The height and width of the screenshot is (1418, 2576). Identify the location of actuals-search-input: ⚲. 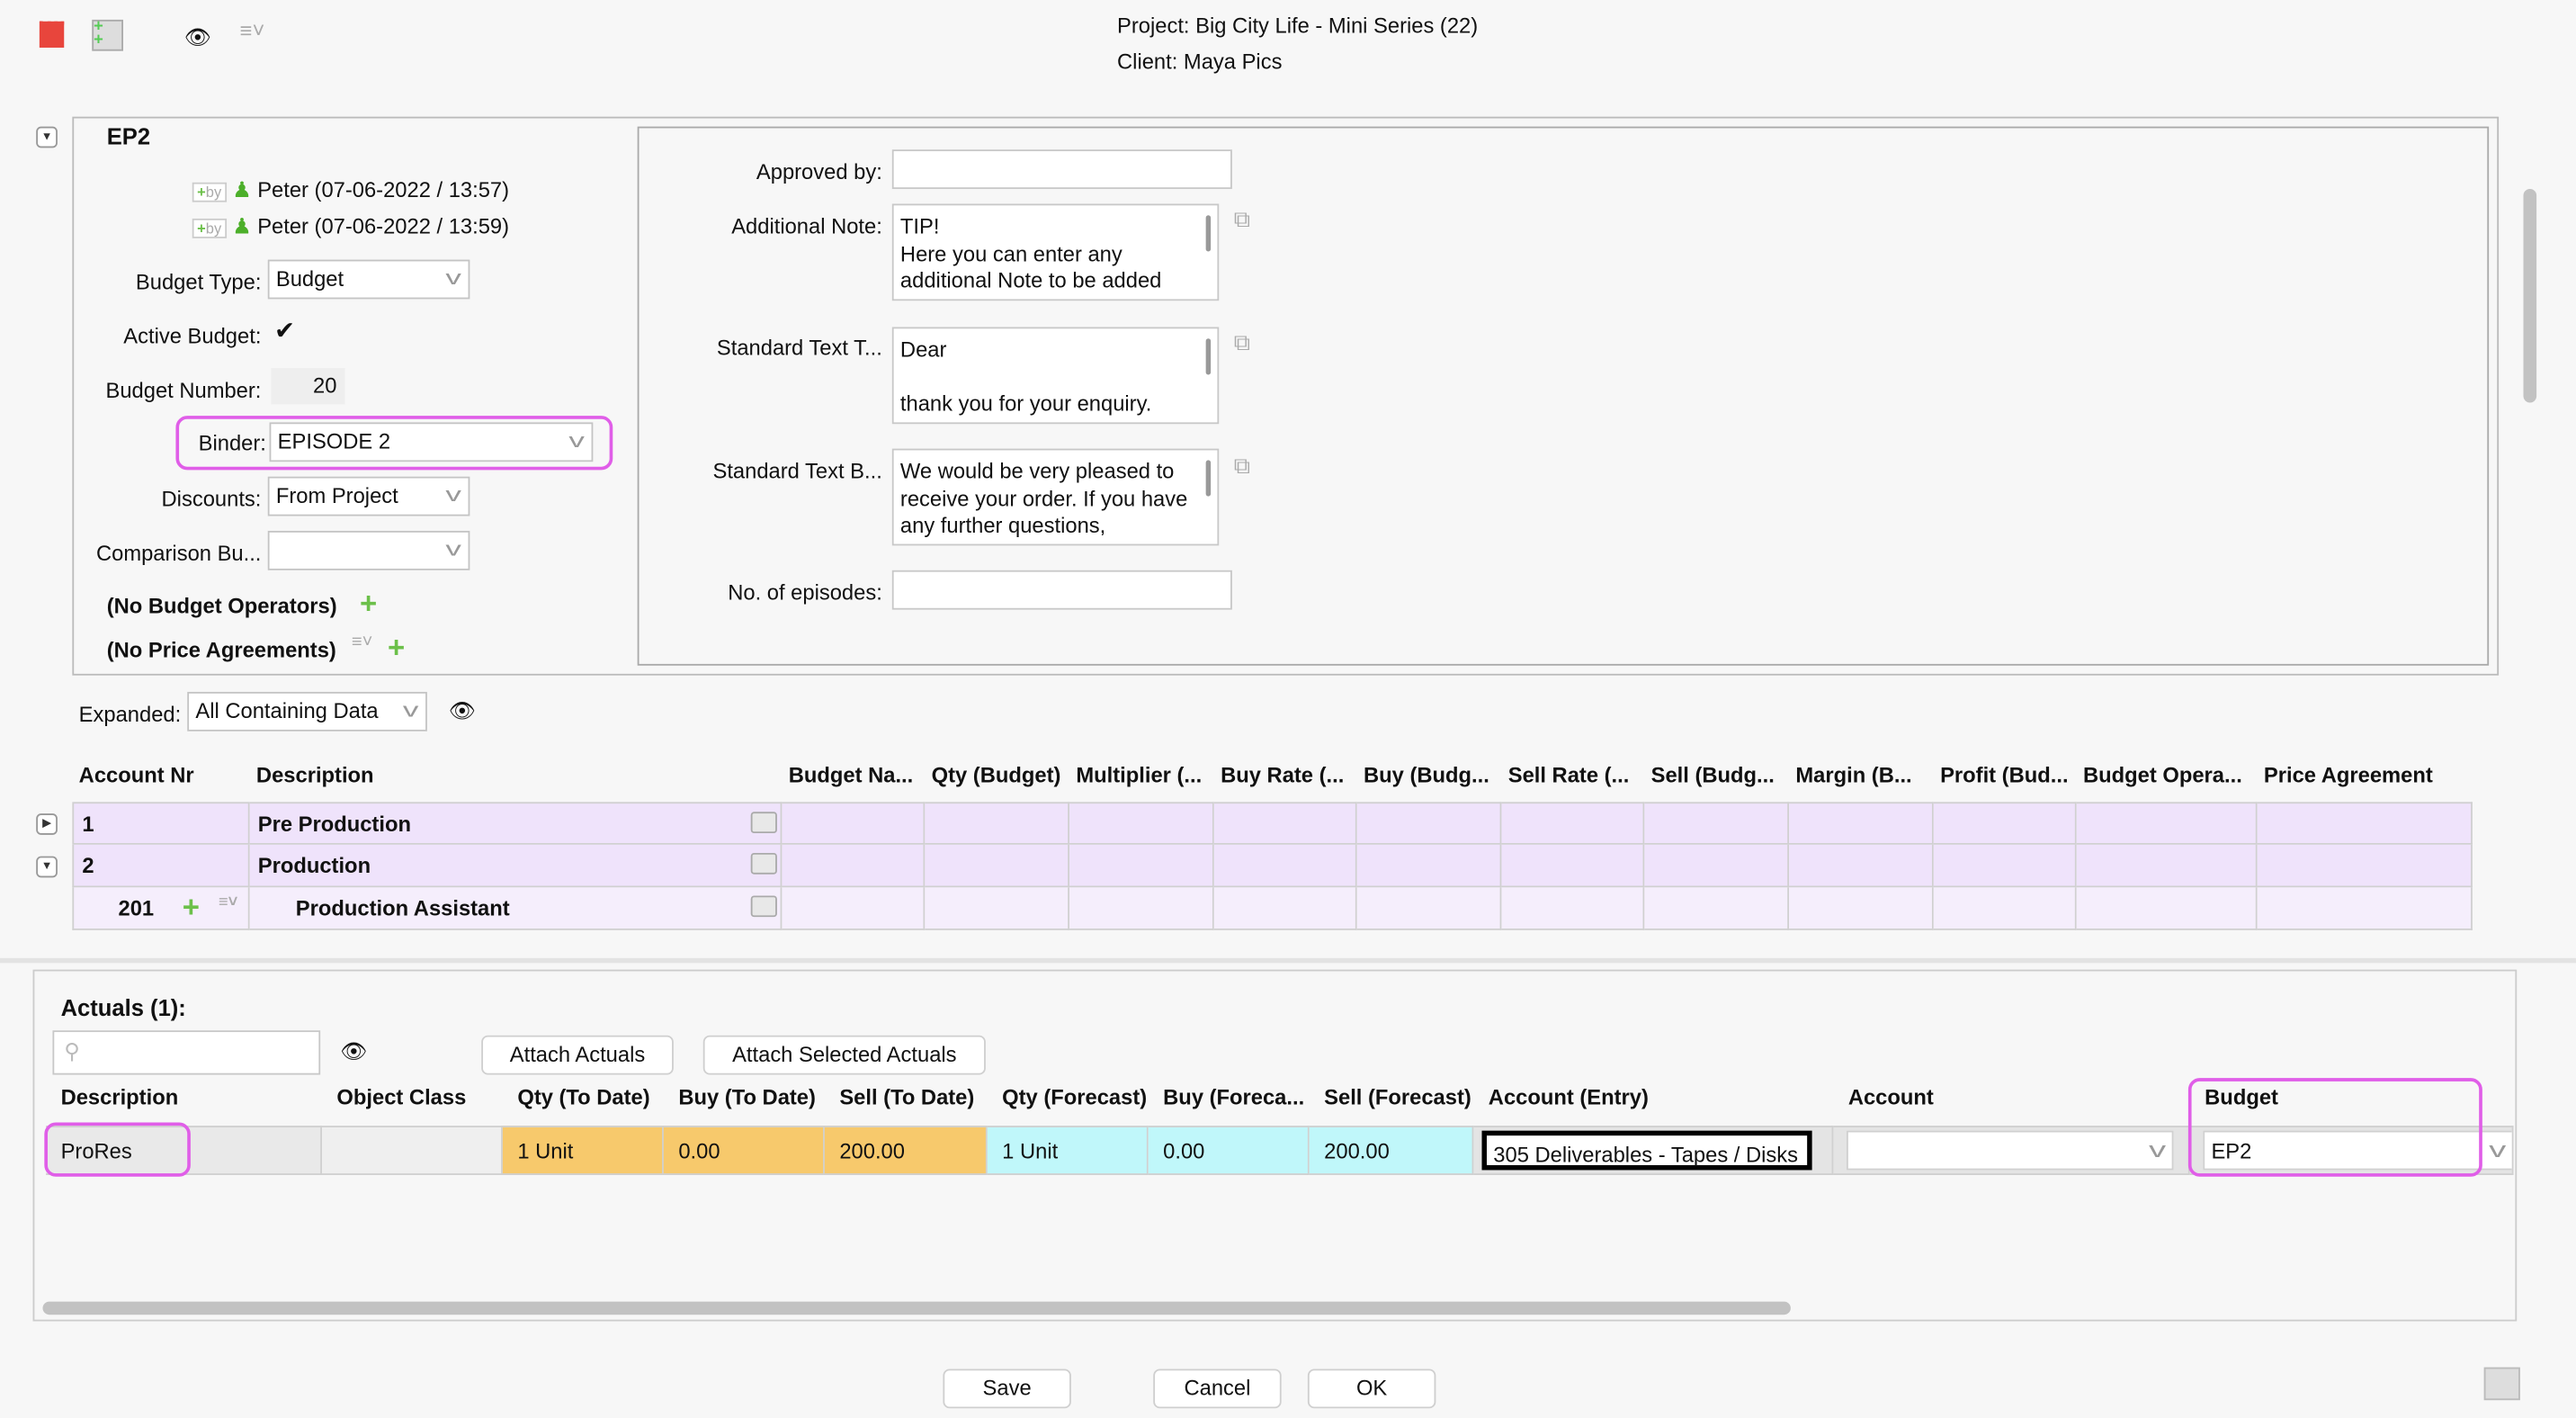
(186, 1052).